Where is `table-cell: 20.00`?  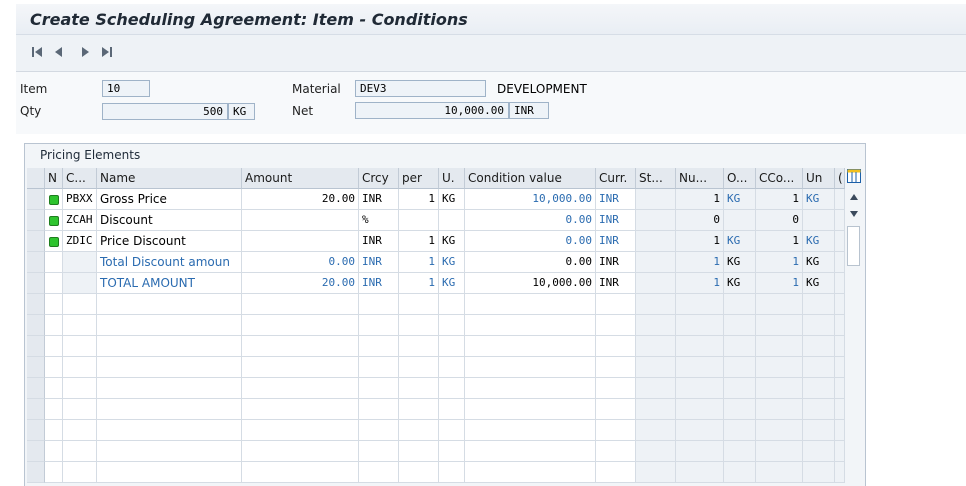
table-cell: 20.00 is located at coordinates (300, 199).